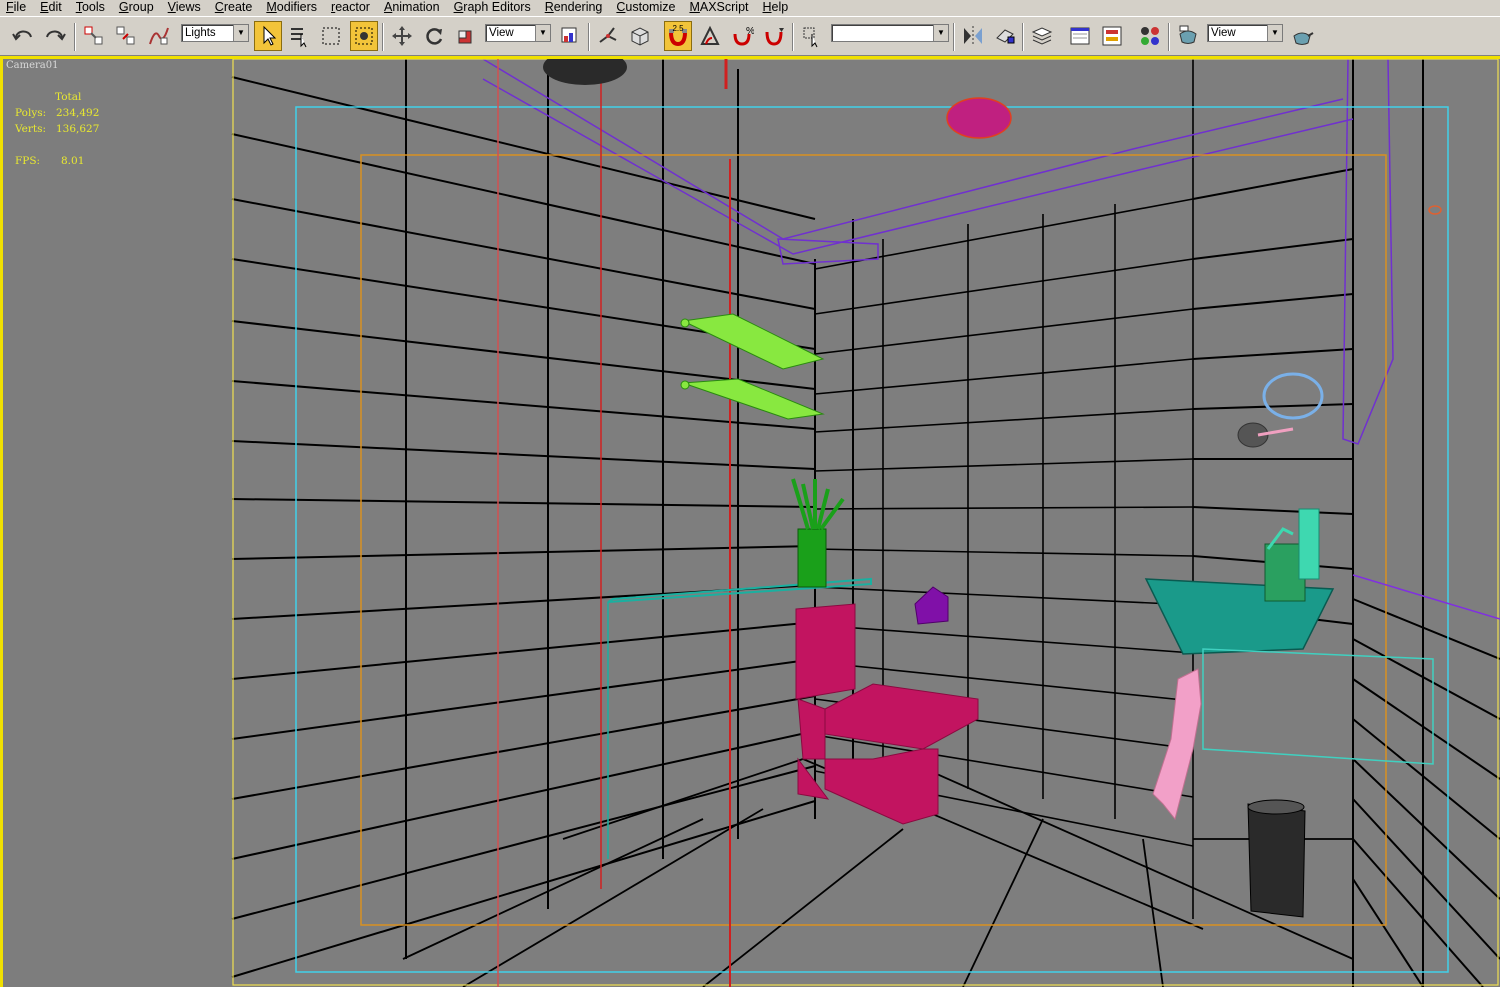 The width and height of the screenshot is (1500, 987). Describe the element at coordinates (200, 33) in the screenshot. I see `selection-filter-value: Lights` at that location.